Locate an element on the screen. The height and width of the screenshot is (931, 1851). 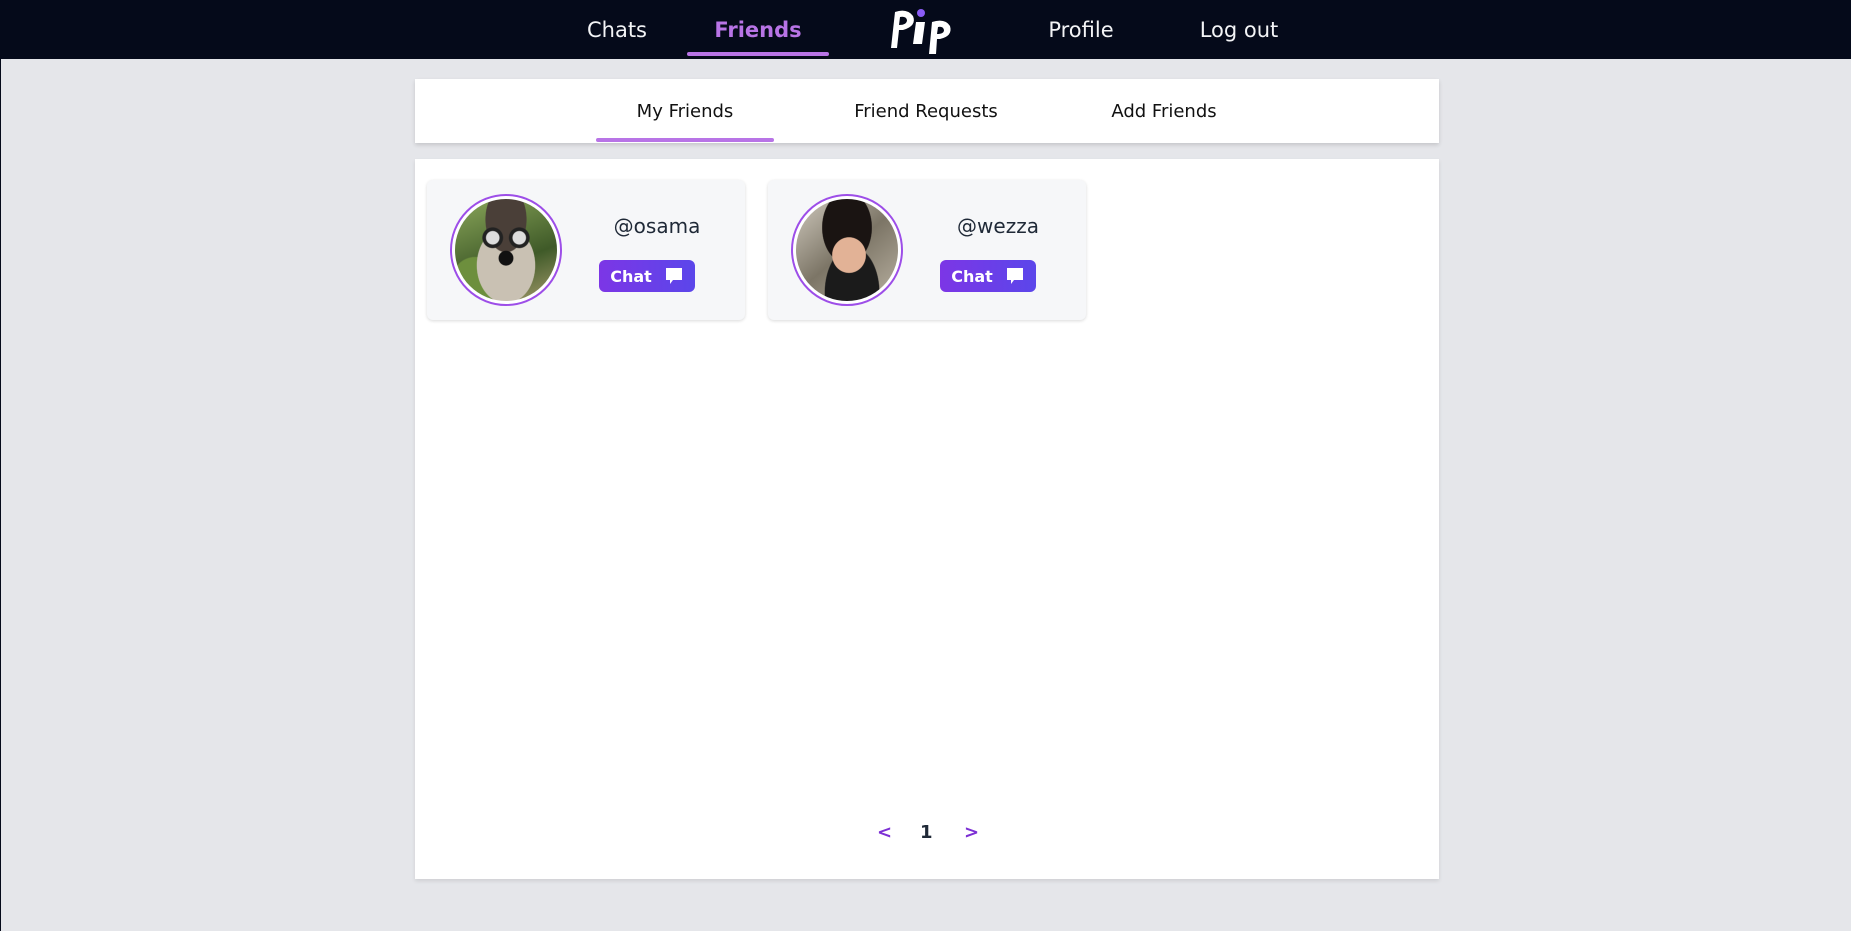
next-page-button: > is located at coordinates (971, 832).